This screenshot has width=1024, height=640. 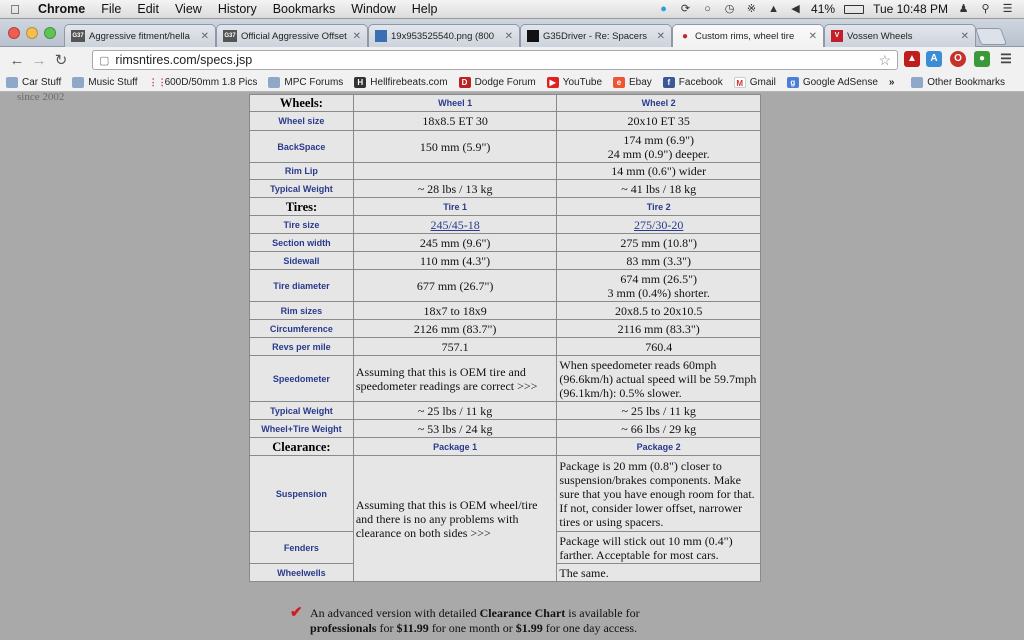 I want to click on extension-red-icon: ▲, so click(x=912, y=59).